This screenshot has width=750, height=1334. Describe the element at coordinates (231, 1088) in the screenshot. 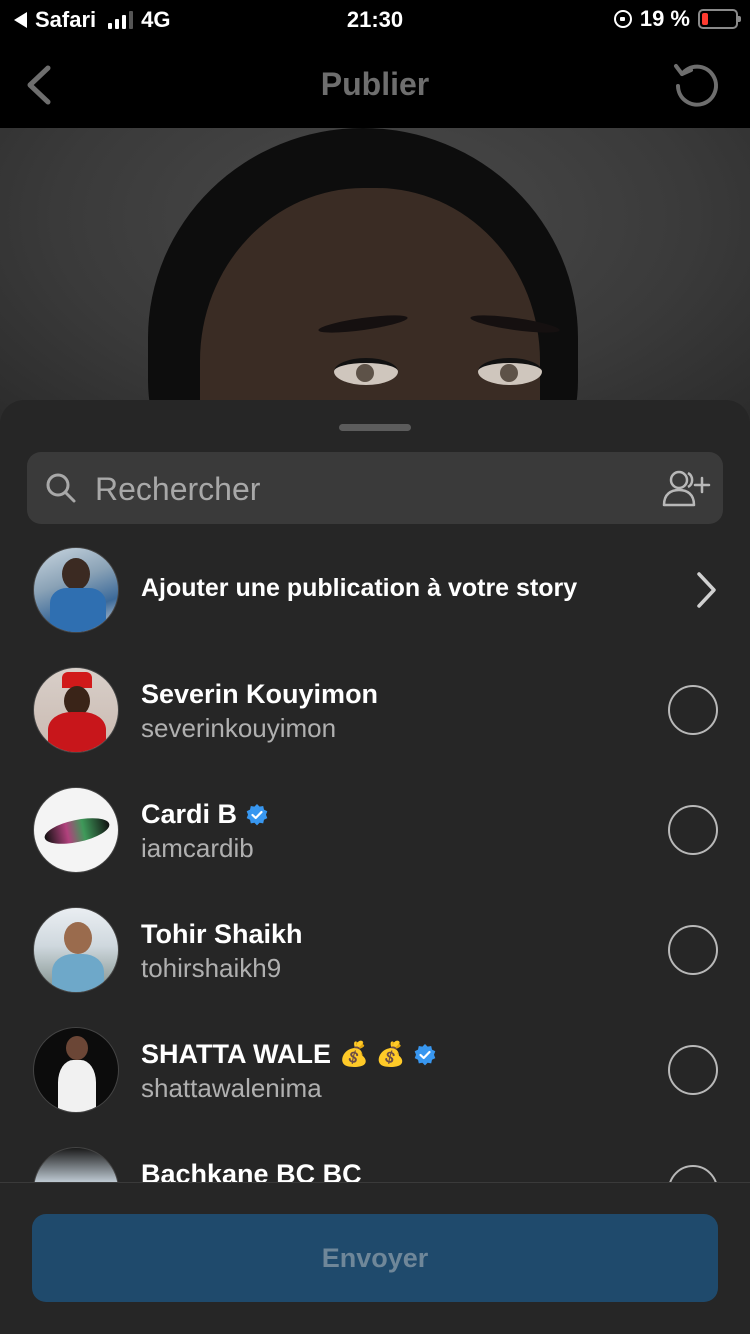

I see `contact-username: shattawalenima` at that location.